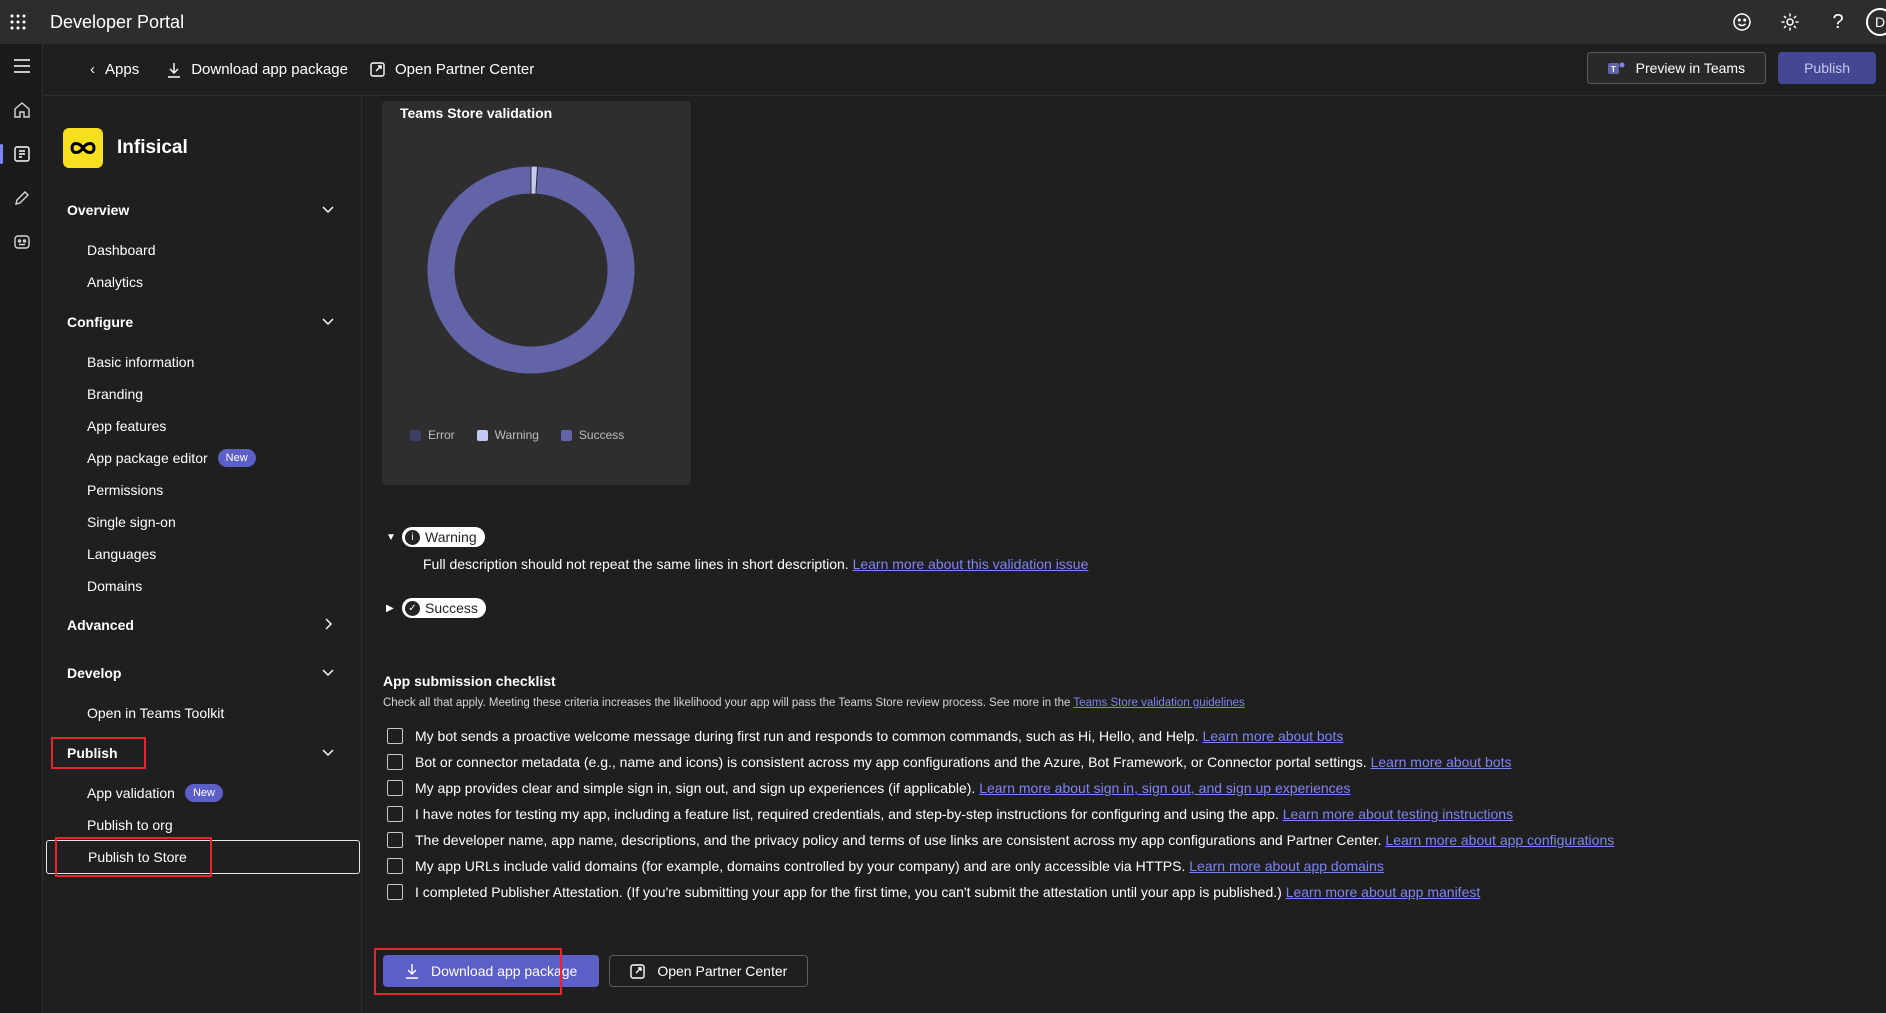  I want to click on back-label: Apps, so click(122, 69).